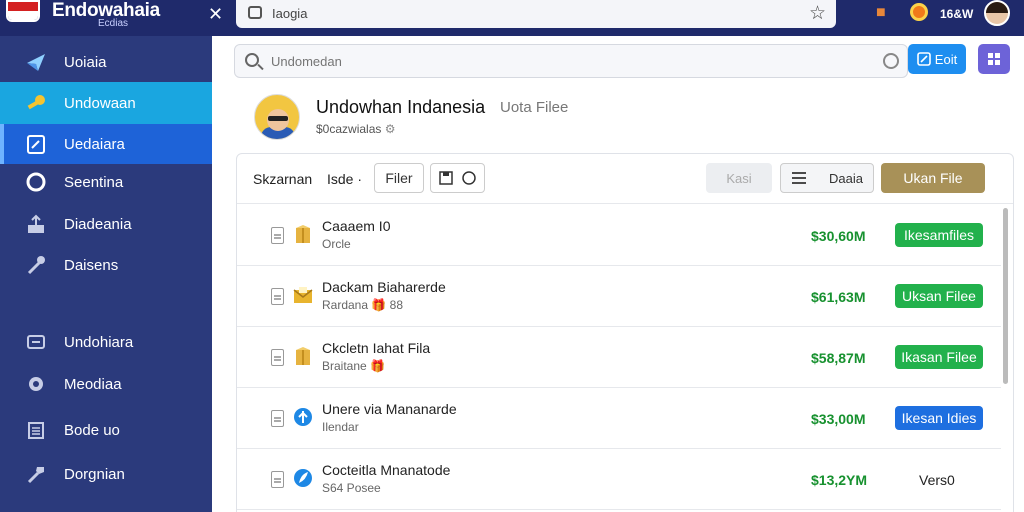 The image size is (1024, 512). What do you see at coordinates (445, 178) in the screenshot?
I see `save-icon` at bounding box center [445, 178].